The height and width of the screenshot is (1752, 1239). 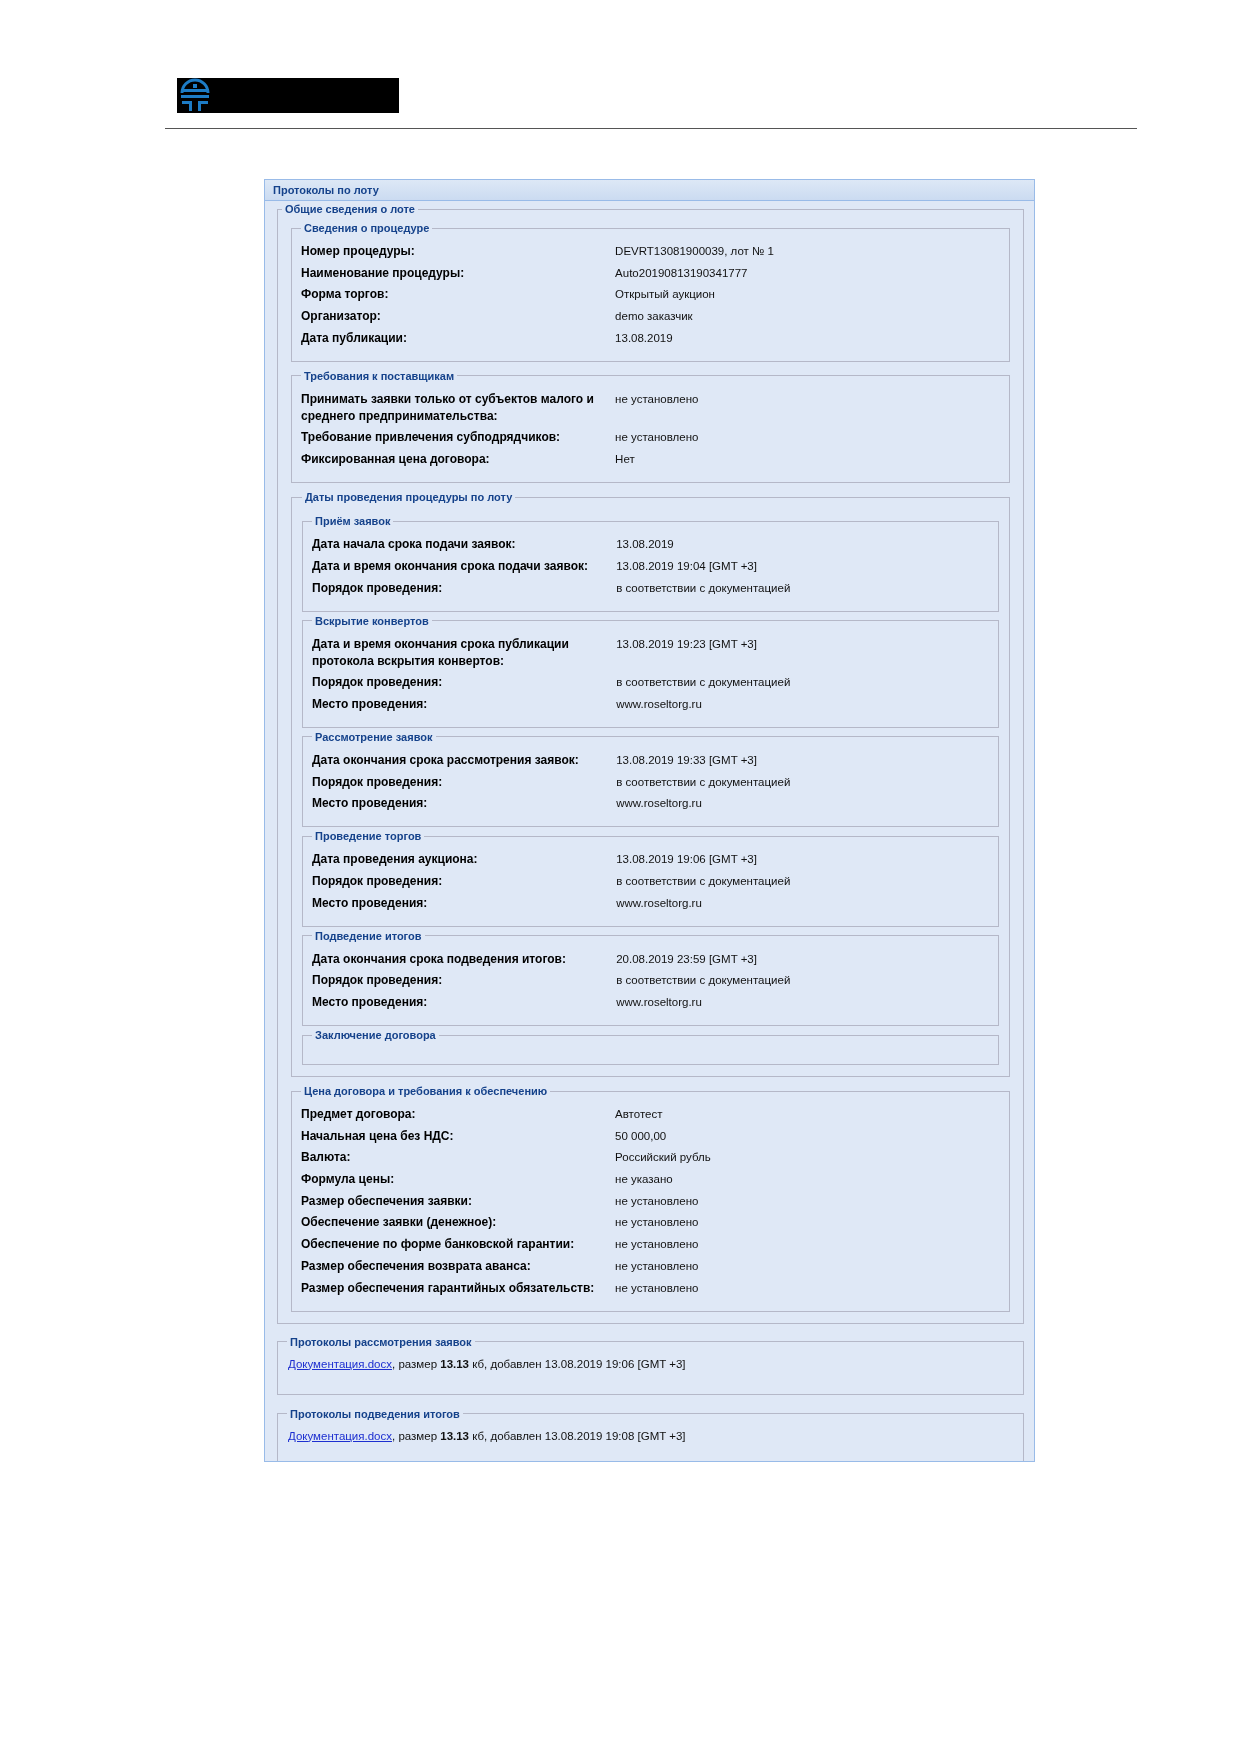 What do you see at coordinates (350, 209) in the screenshot?
I see `section-legend: Общие сведения о лоте` at bounding box center [350, 209].